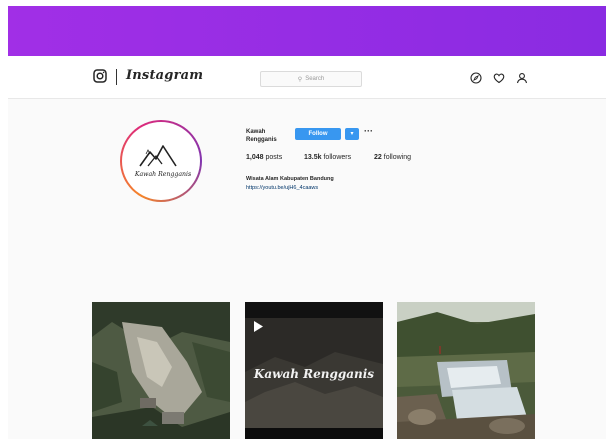 The height and width of the screenshot is (439, 614). I want to click on instagram-camera-icon, so click(100, 76).